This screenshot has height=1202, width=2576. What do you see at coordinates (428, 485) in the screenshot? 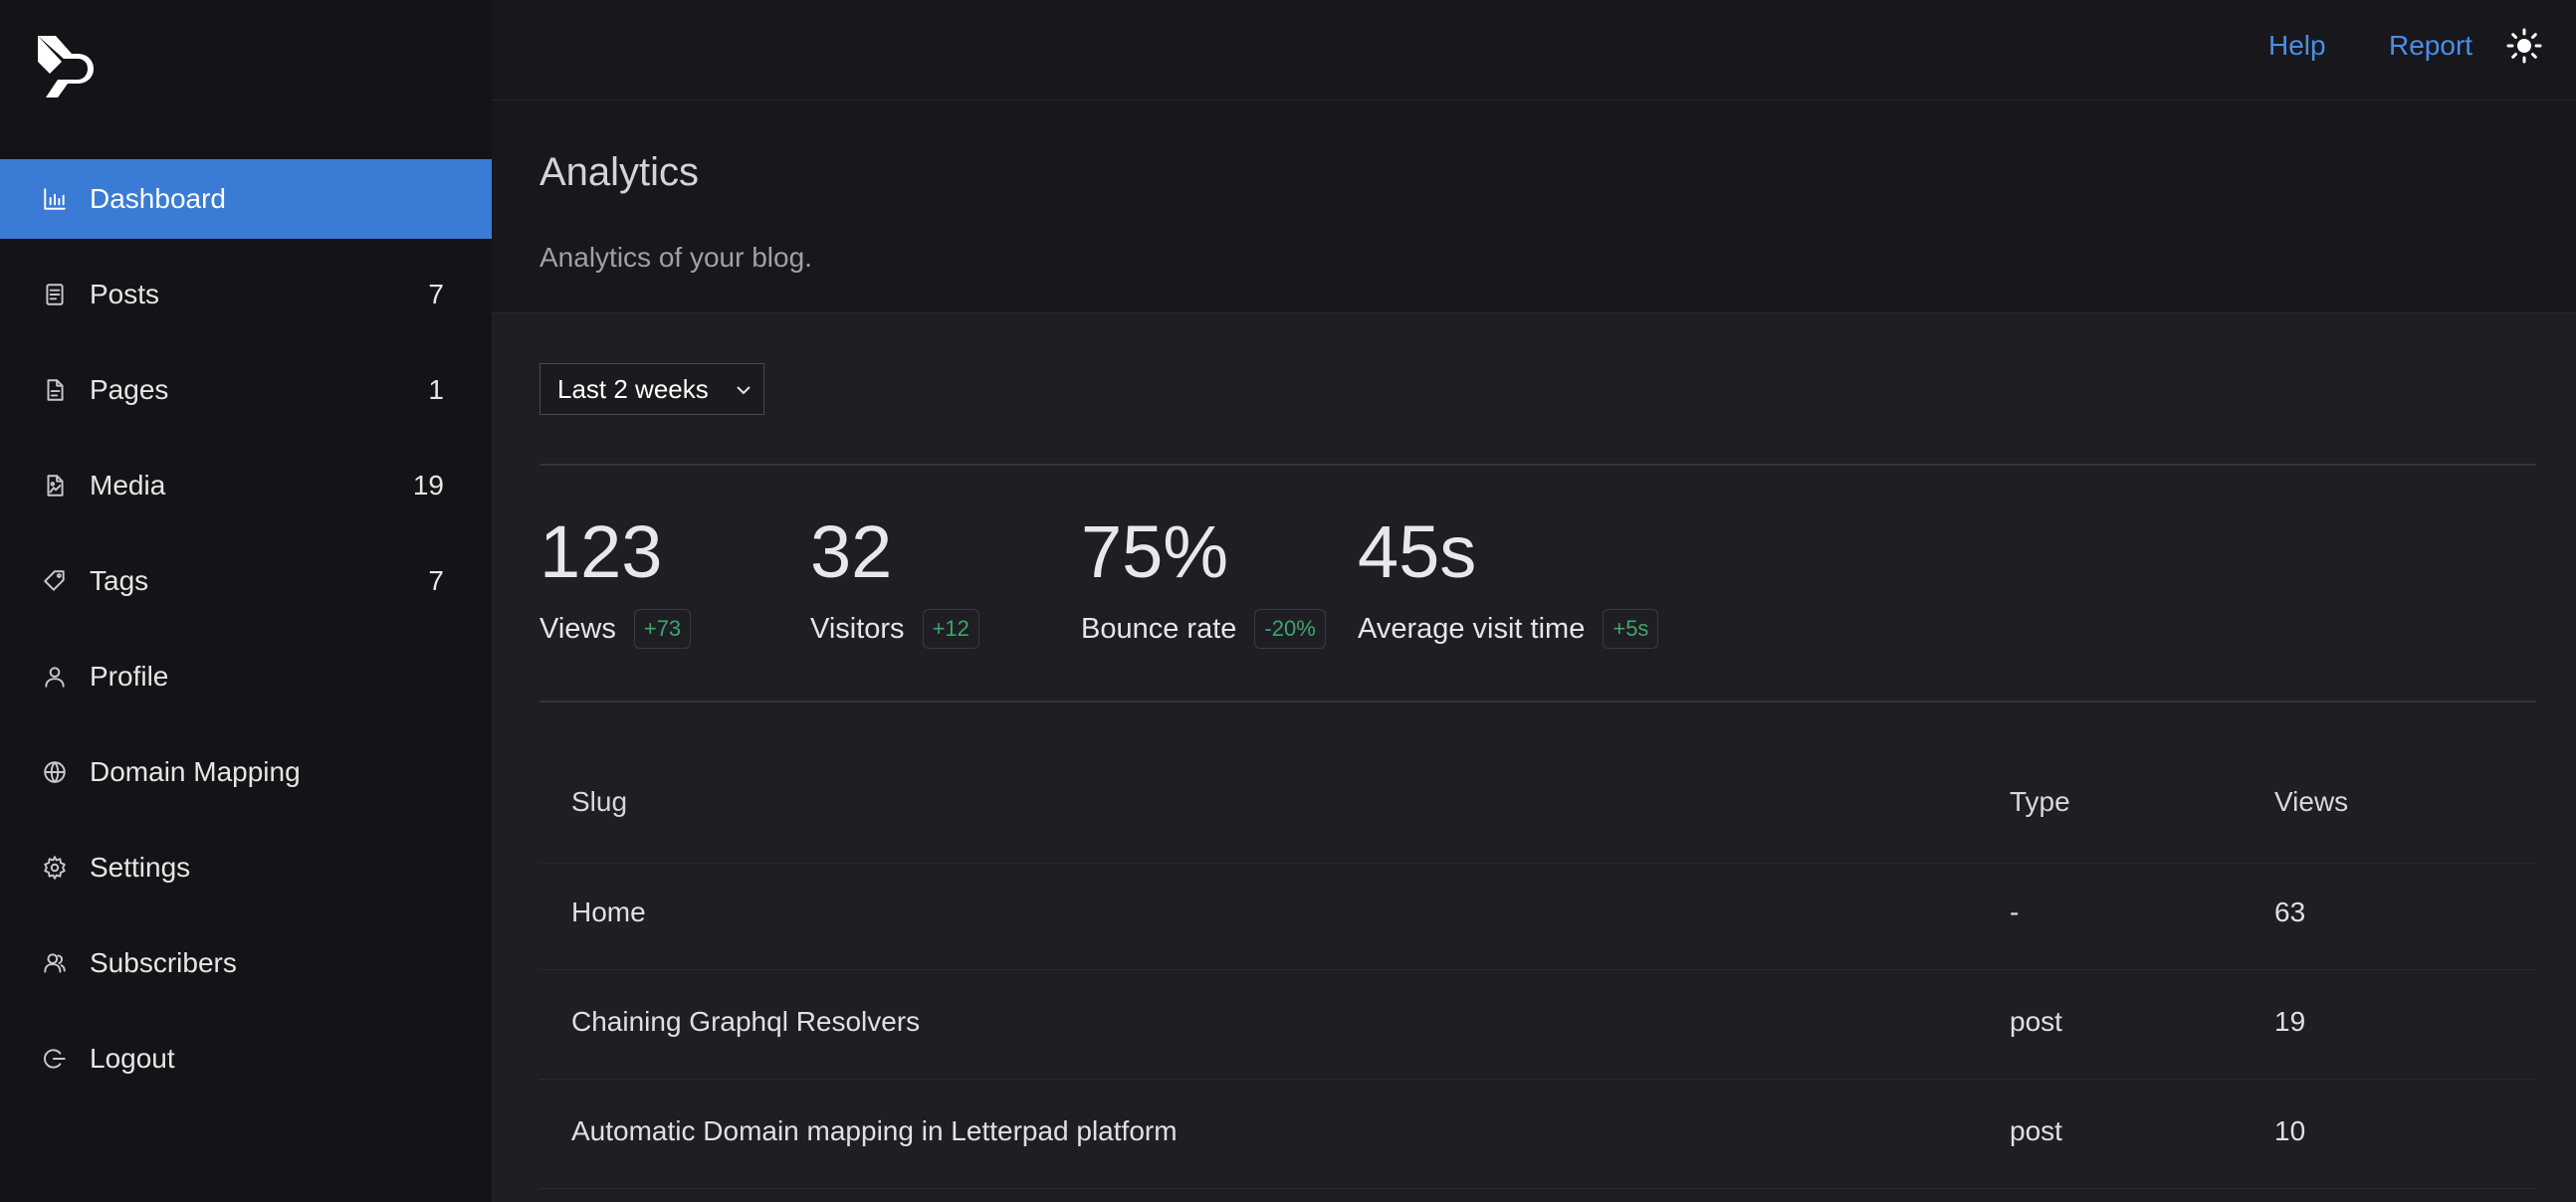
I see `media-count: 19` at bounding box center [428, 485].